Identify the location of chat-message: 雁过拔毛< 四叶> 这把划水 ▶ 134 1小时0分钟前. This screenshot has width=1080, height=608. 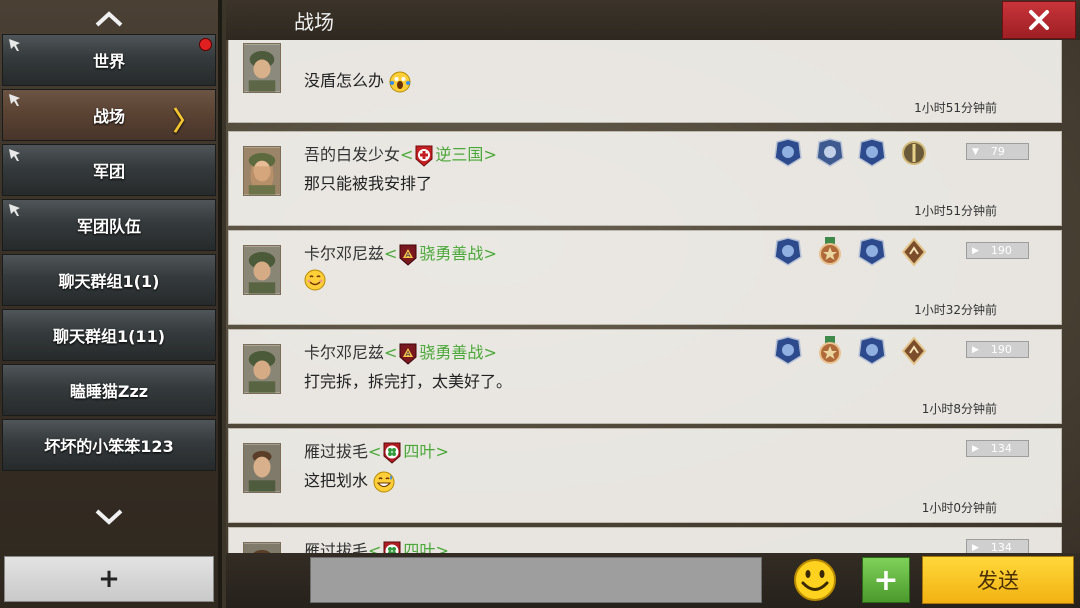
(645, 475).